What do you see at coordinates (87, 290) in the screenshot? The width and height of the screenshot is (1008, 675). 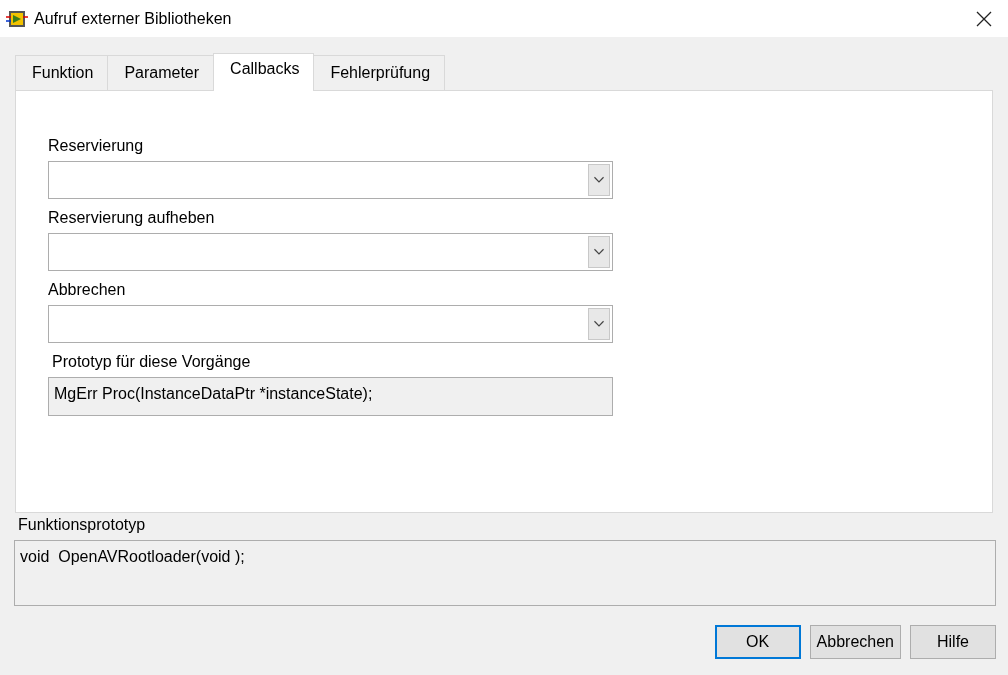 I see `field-label: Abbrechen` at bounding box center [87, 290].